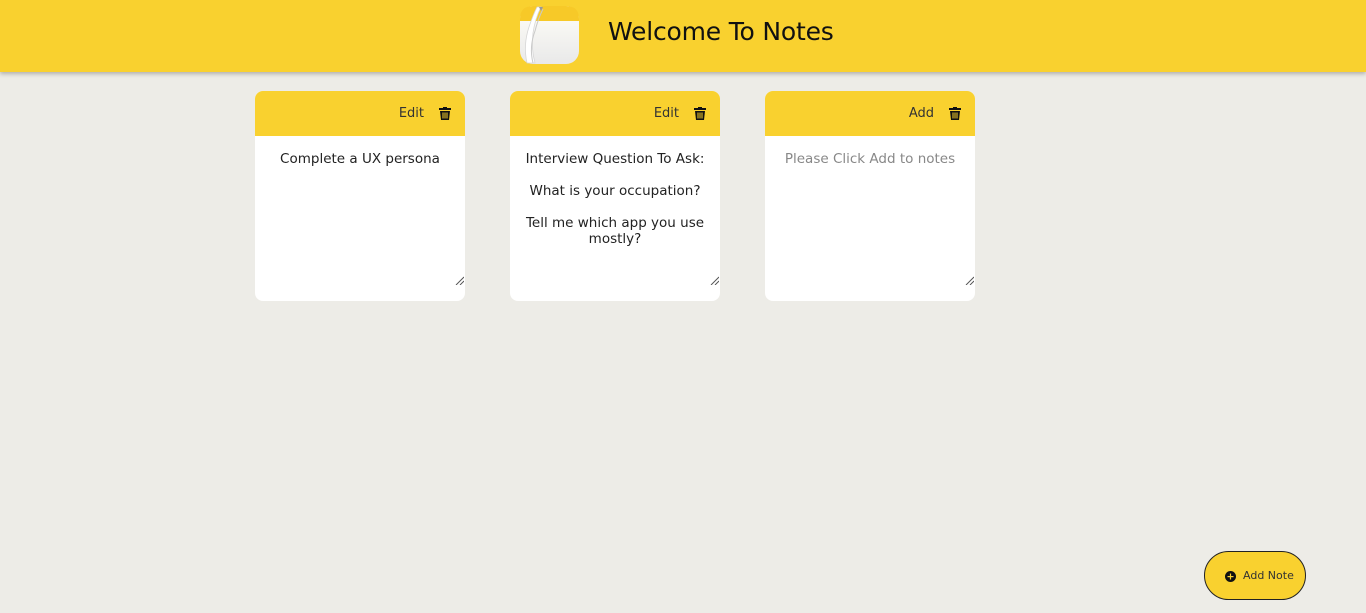  Describe the element at coordinates (1268, 575) in the screenshot. I see `add-note-label: Add Note` at that location.